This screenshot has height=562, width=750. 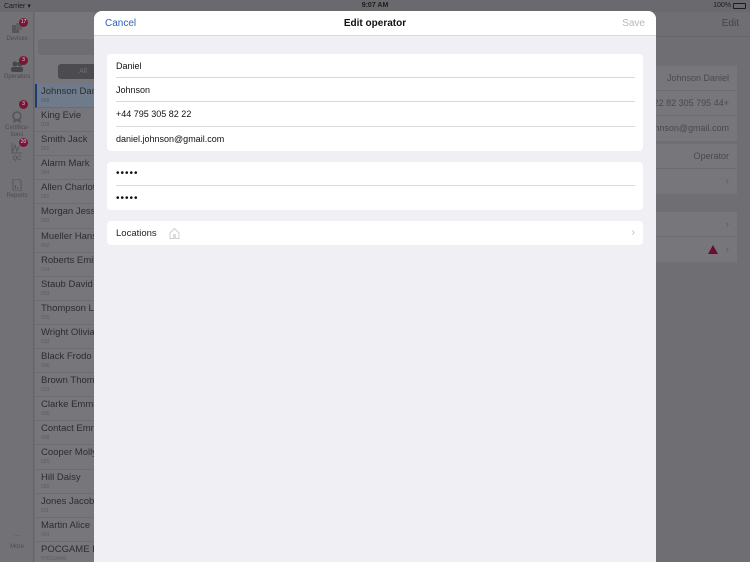 I want to click on edit-button: Edit, so click(x=730, y=23).